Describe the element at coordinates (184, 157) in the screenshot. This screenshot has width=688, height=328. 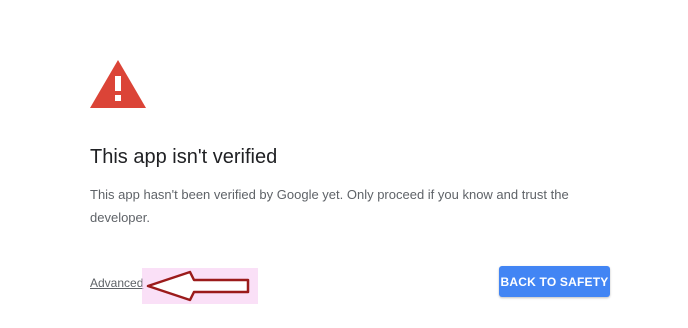
I see `page-title: This app isn't verified` at that location.